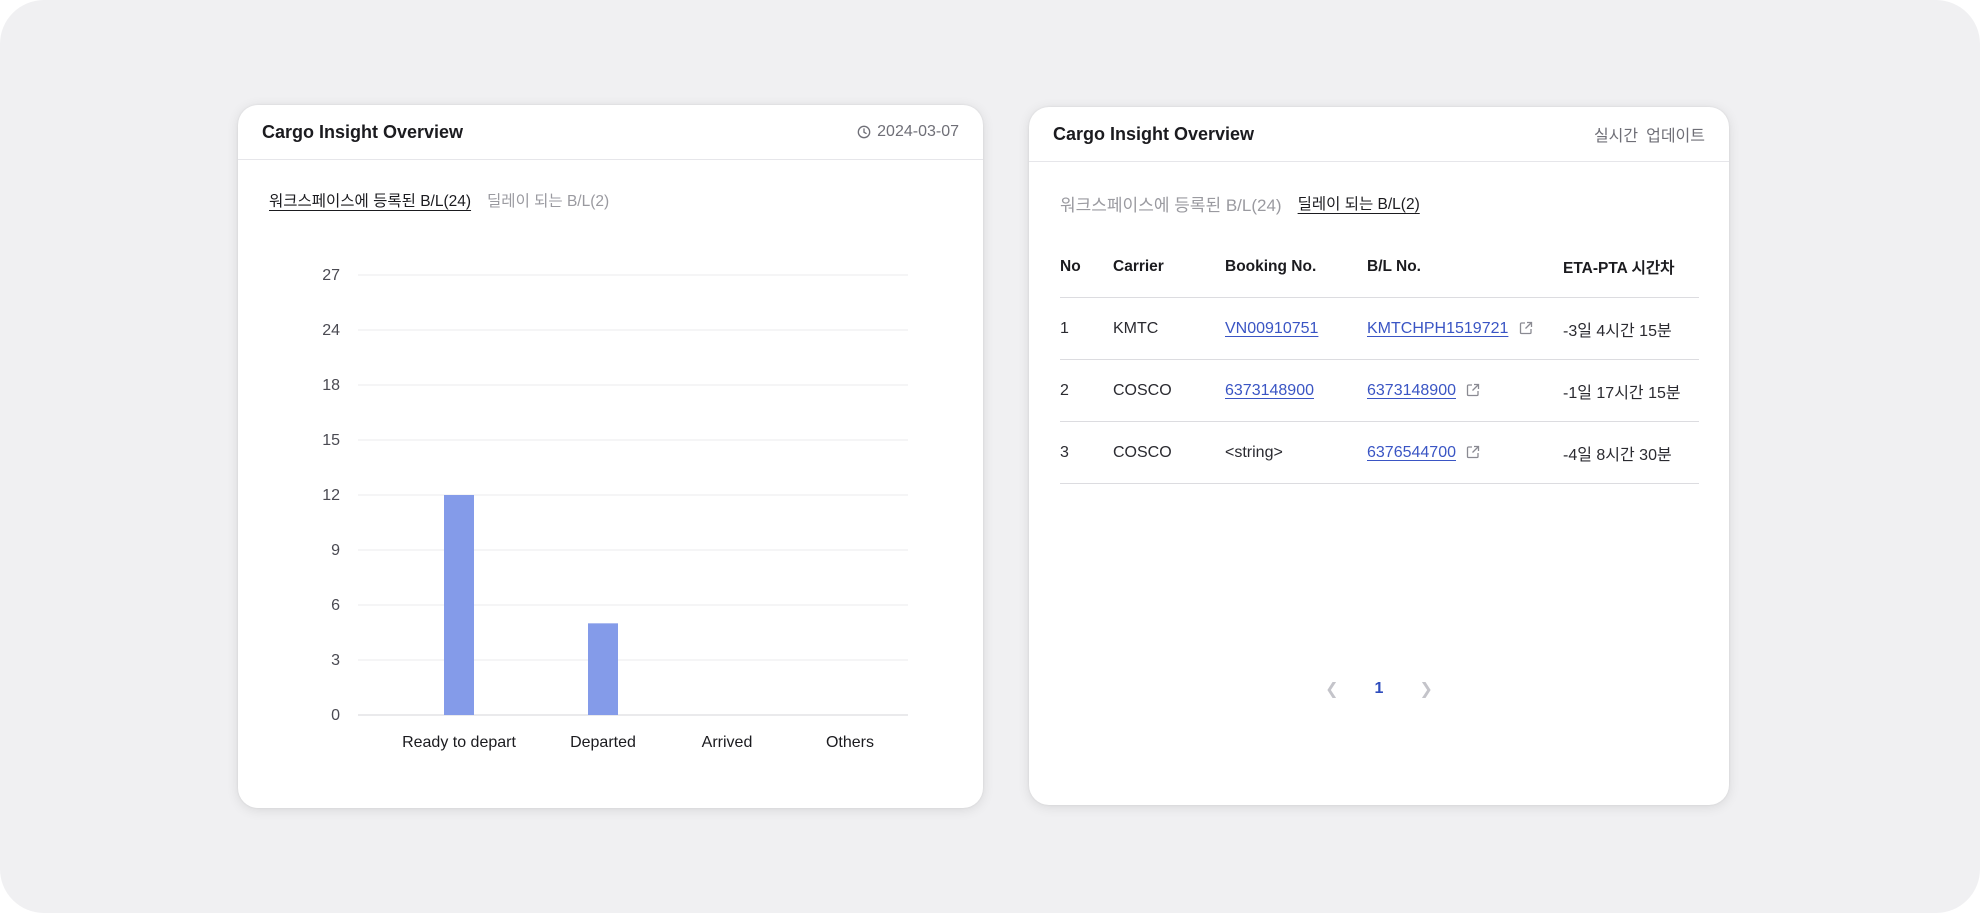 This screenshot has width=1980, height=913. Describe the element at coordinates (1631, 452) in the screenshot. I see `cell-eta-diff: -4일 8시간 30분` at that location.